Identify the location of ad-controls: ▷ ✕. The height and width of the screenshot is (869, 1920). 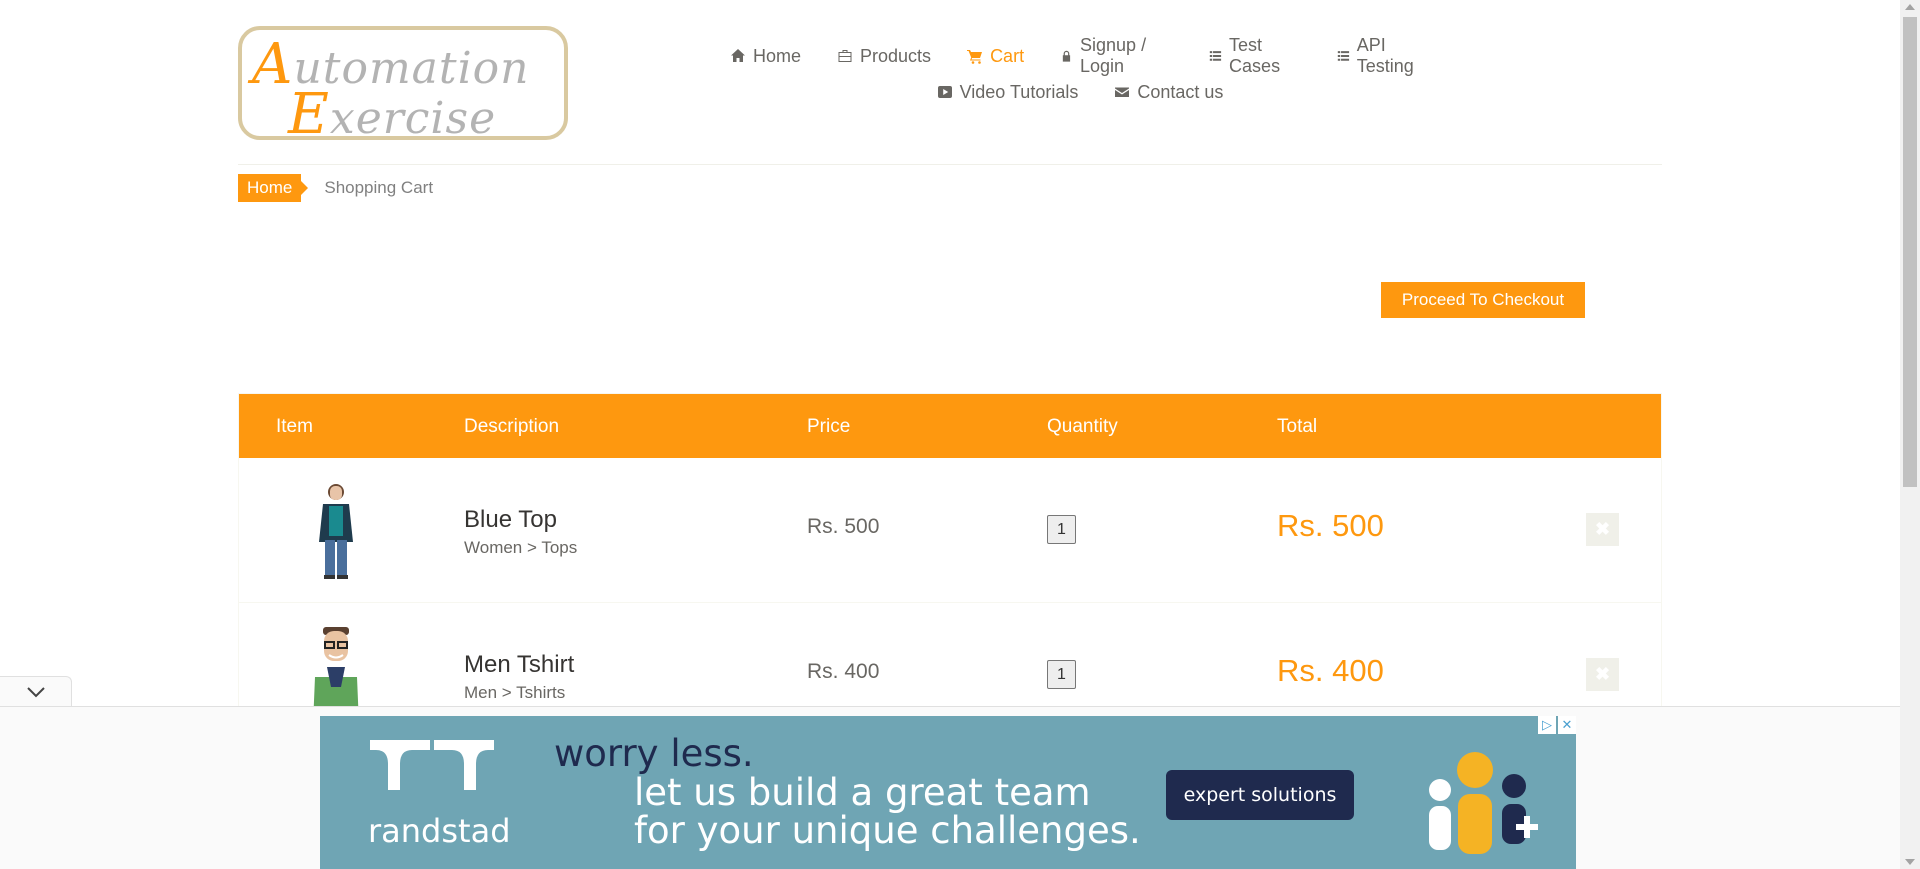
(1557, 725).